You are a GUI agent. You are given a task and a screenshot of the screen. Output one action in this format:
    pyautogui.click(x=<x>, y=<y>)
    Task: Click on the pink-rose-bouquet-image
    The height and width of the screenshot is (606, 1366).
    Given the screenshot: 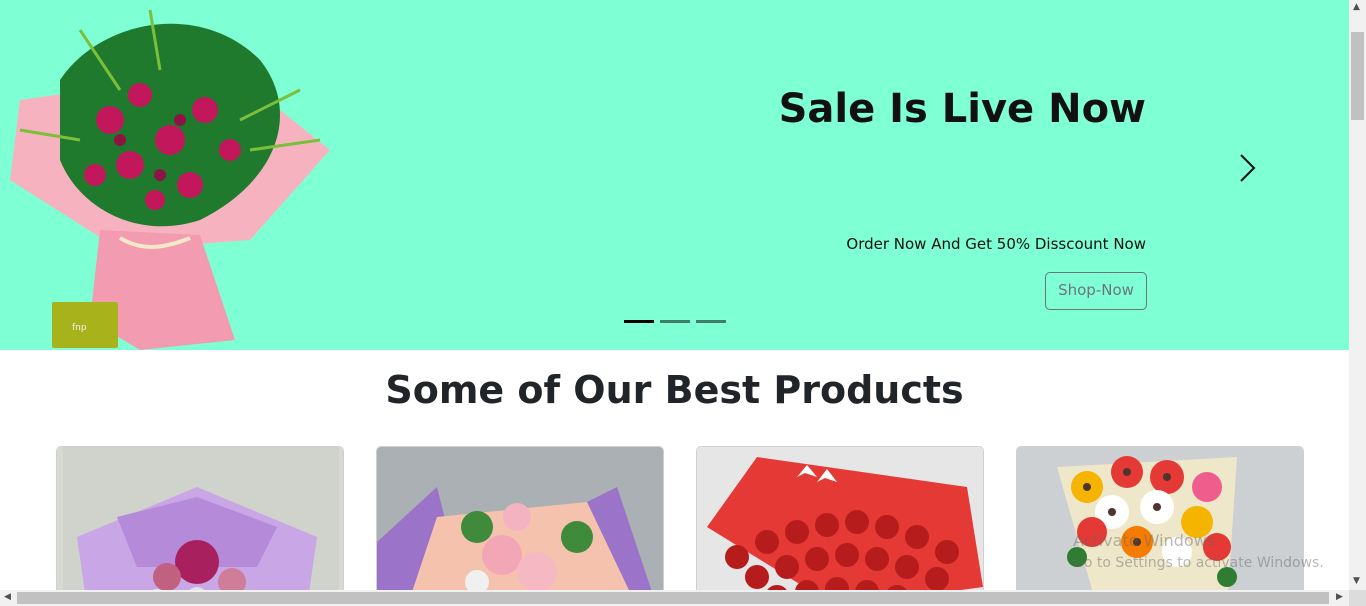 What is the action you would take?
    pyautogui.click(x=520, y=518)
    